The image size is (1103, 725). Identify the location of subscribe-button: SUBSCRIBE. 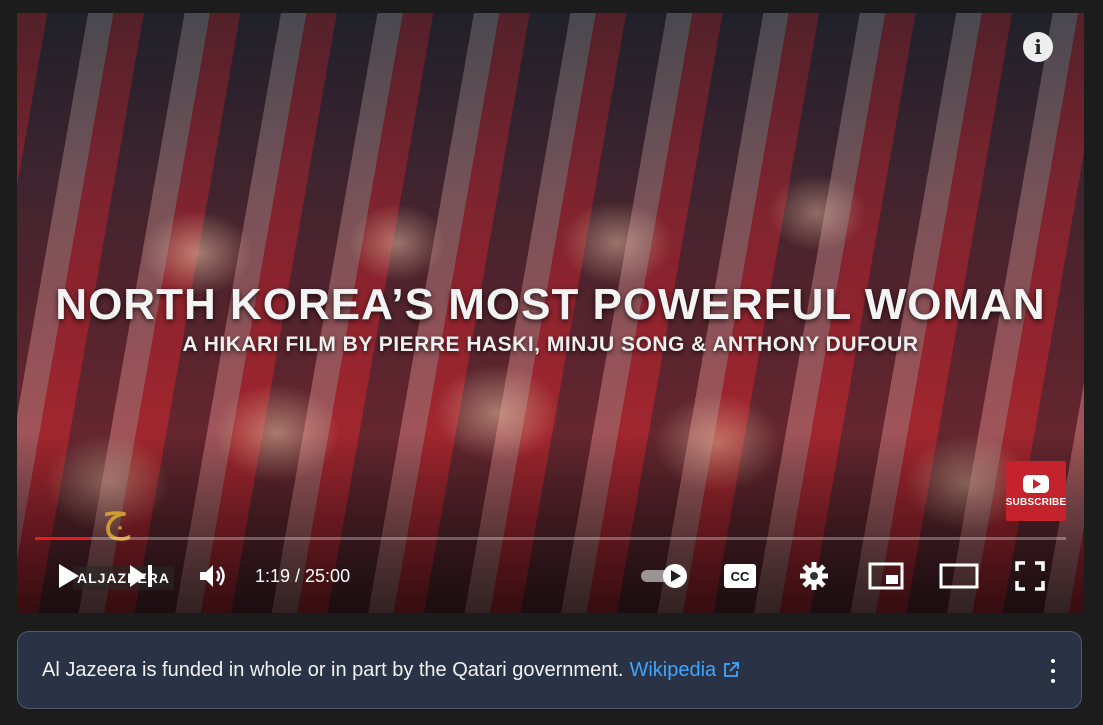
(1036, 491).